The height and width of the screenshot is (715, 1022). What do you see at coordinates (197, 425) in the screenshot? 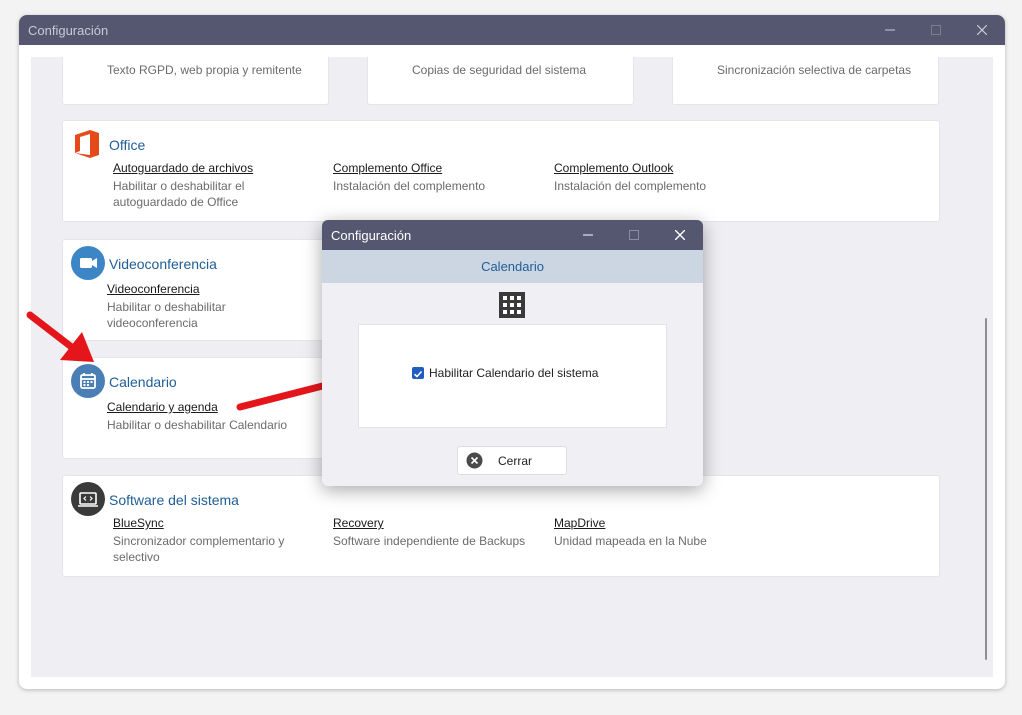
I see `calendar-desc: Habilitar o deshabilitar Calendario` at bounding box center [197, 425].